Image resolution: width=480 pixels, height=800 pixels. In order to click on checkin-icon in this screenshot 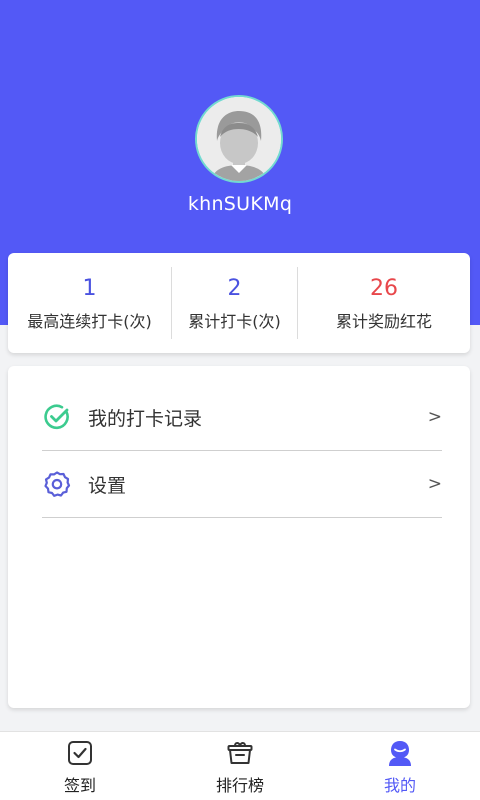, I will do `click(80, 753)`.